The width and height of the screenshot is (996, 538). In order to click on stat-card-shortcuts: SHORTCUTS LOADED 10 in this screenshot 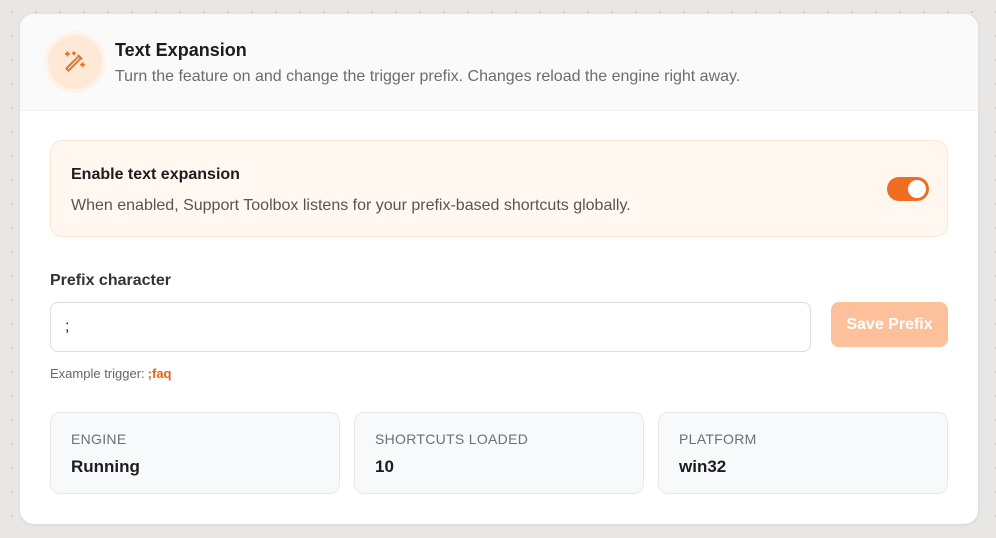, I will do `click(499, 453)`.